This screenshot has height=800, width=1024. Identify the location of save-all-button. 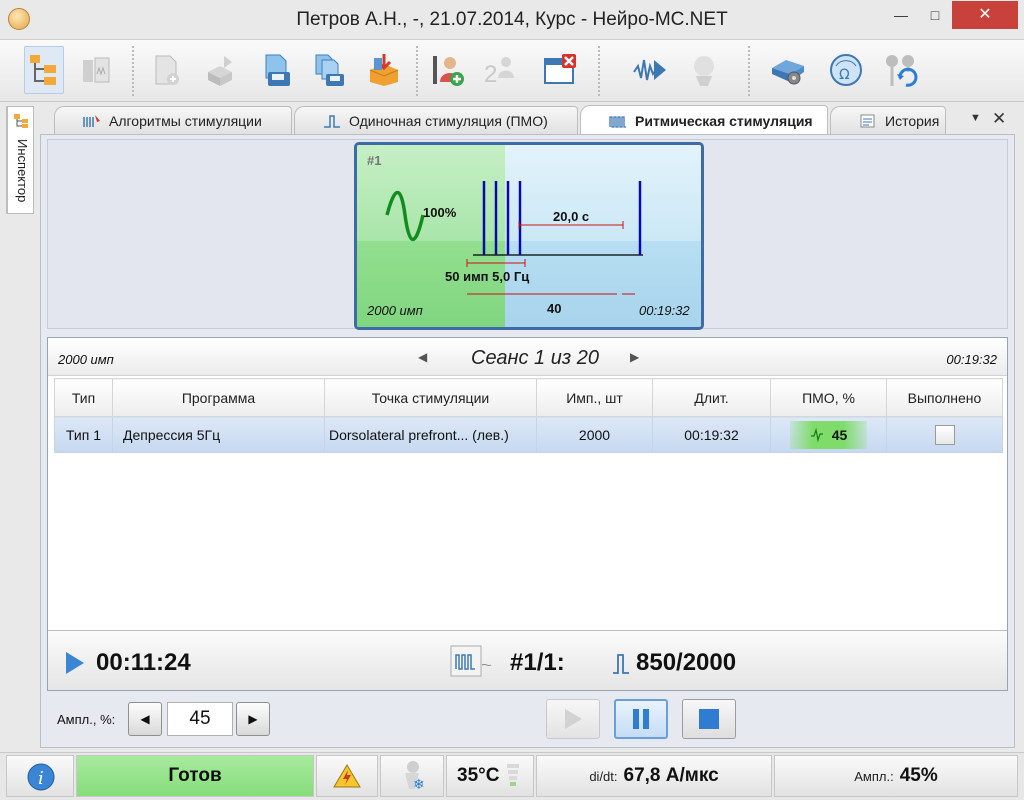
(330, 70).